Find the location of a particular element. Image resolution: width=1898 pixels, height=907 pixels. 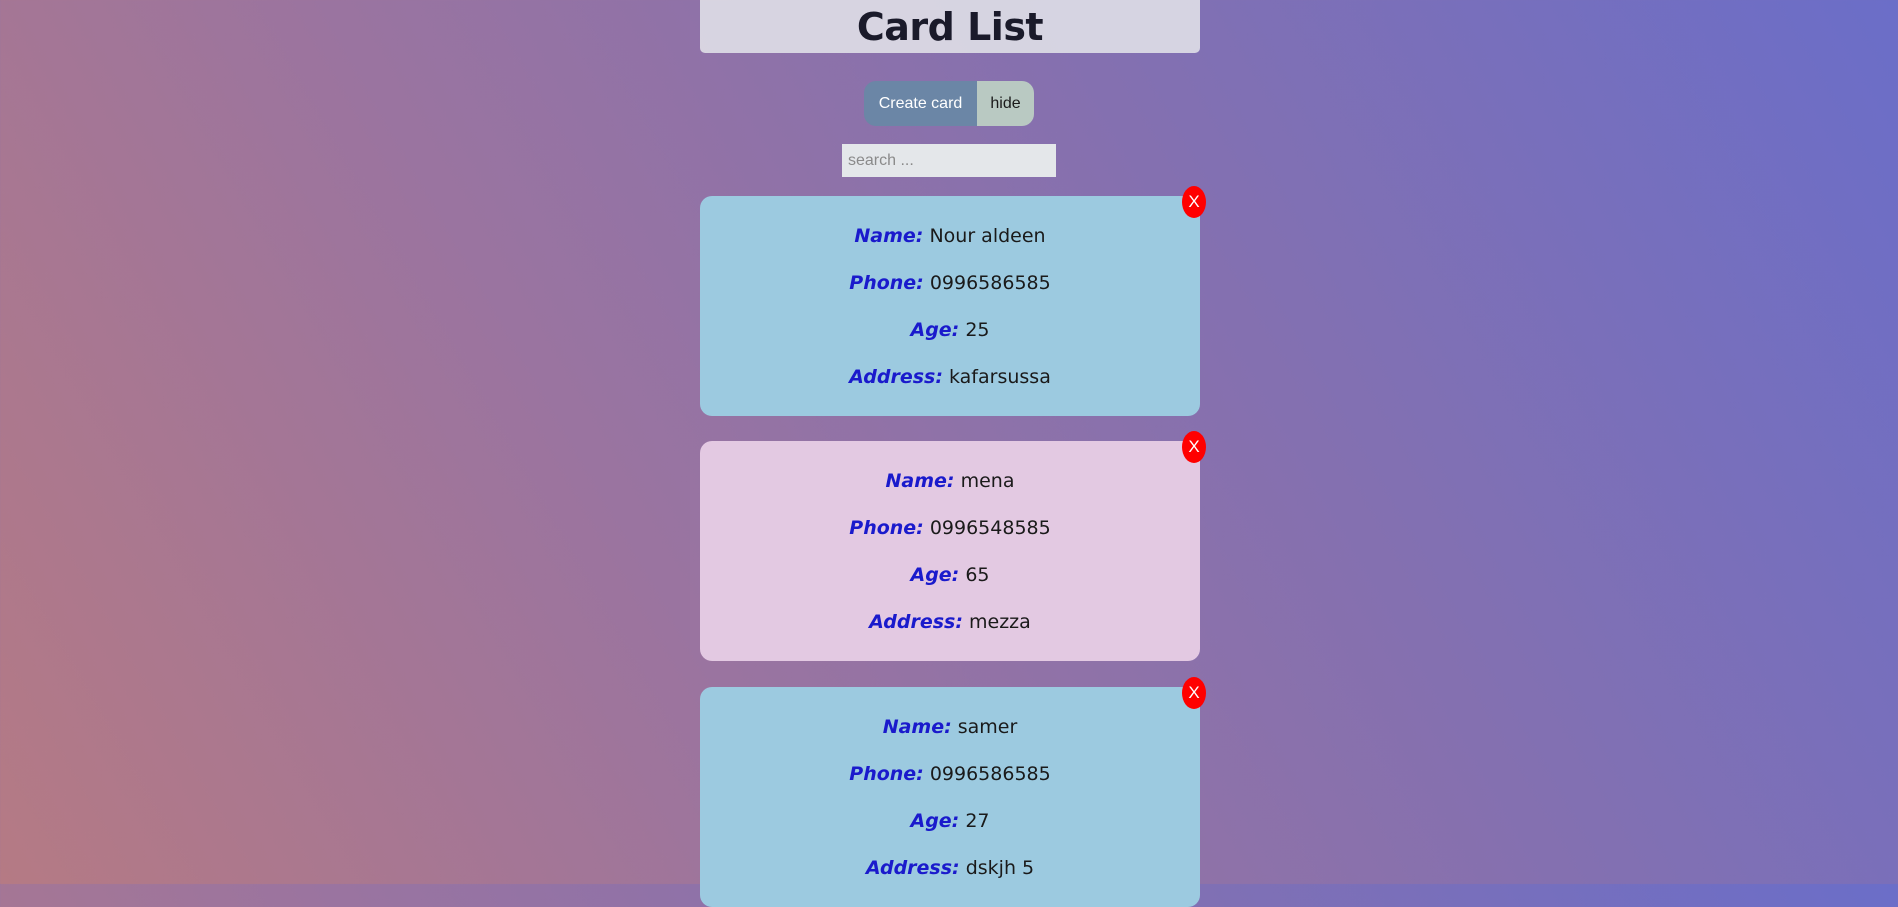

card-address-field: Address: mezza is located at coordinates (950, 622).